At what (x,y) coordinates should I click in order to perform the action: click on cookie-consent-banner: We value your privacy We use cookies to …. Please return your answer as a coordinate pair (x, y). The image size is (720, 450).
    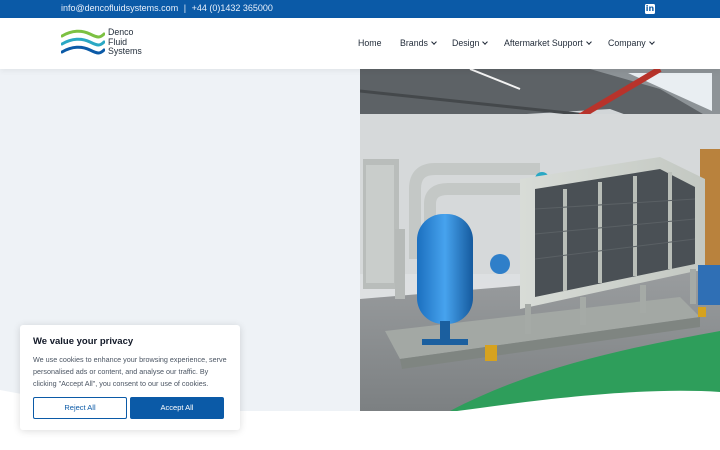
    Looking at the image, I should click on (130, 377).